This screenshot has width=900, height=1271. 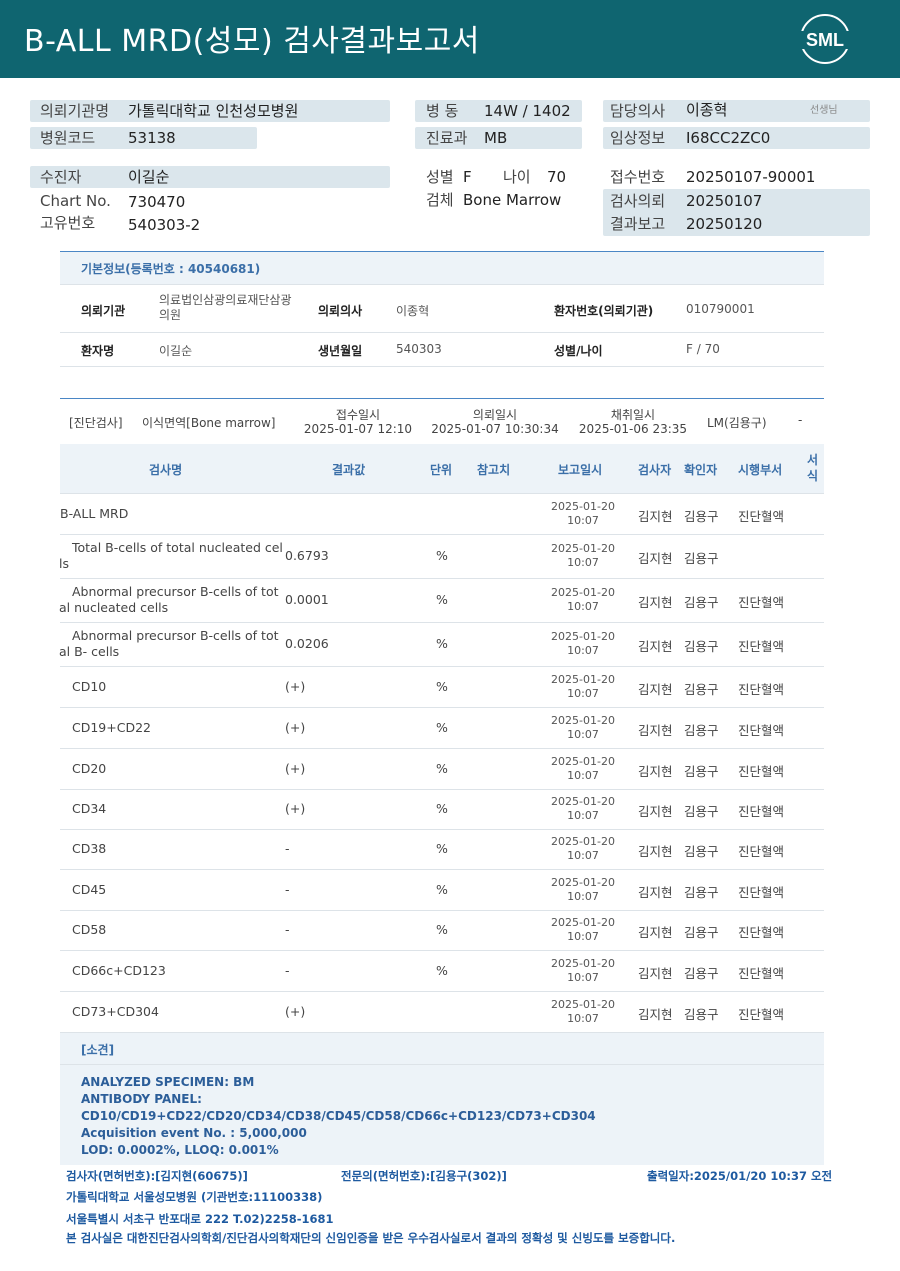 What do you see at coordinates (89, 768) in the screenshot?
I see `row-test-name: CD20` at bounding box center [89, 768].